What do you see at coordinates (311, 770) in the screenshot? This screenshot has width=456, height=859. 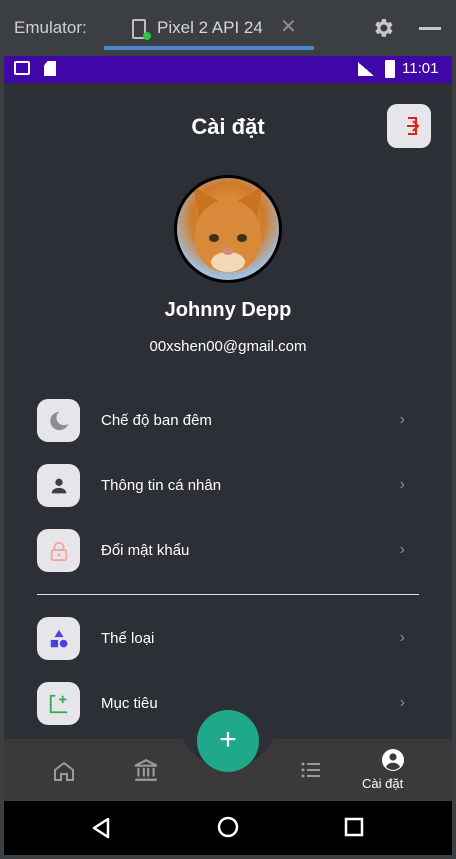 I see `list-icon` at bounding box center [311, 770].